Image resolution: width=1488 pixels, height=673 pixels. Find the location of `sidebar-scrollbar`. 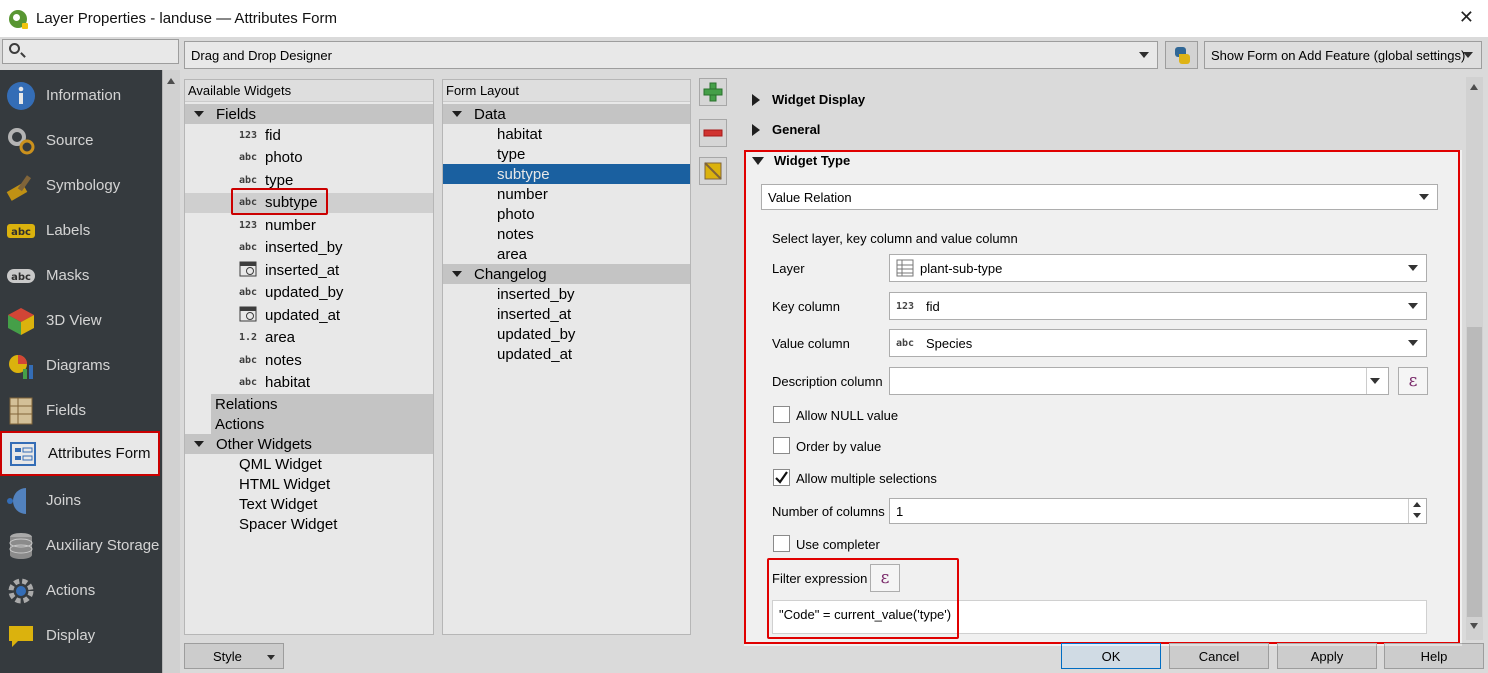

sidebar-scrollbar is located at coordinates (171, 371).